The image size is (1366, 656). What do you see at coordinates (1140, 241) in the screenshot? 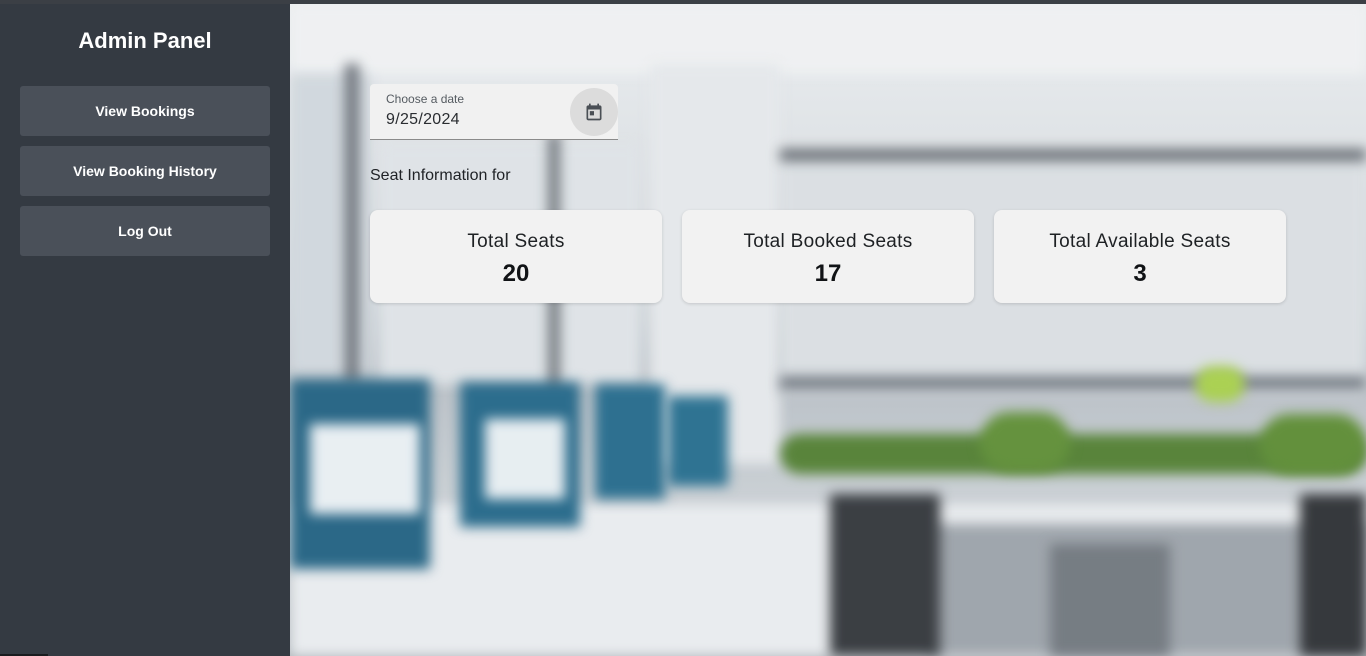
I see `card-title: Total Available Seats` at bounding box center [1140, 241].